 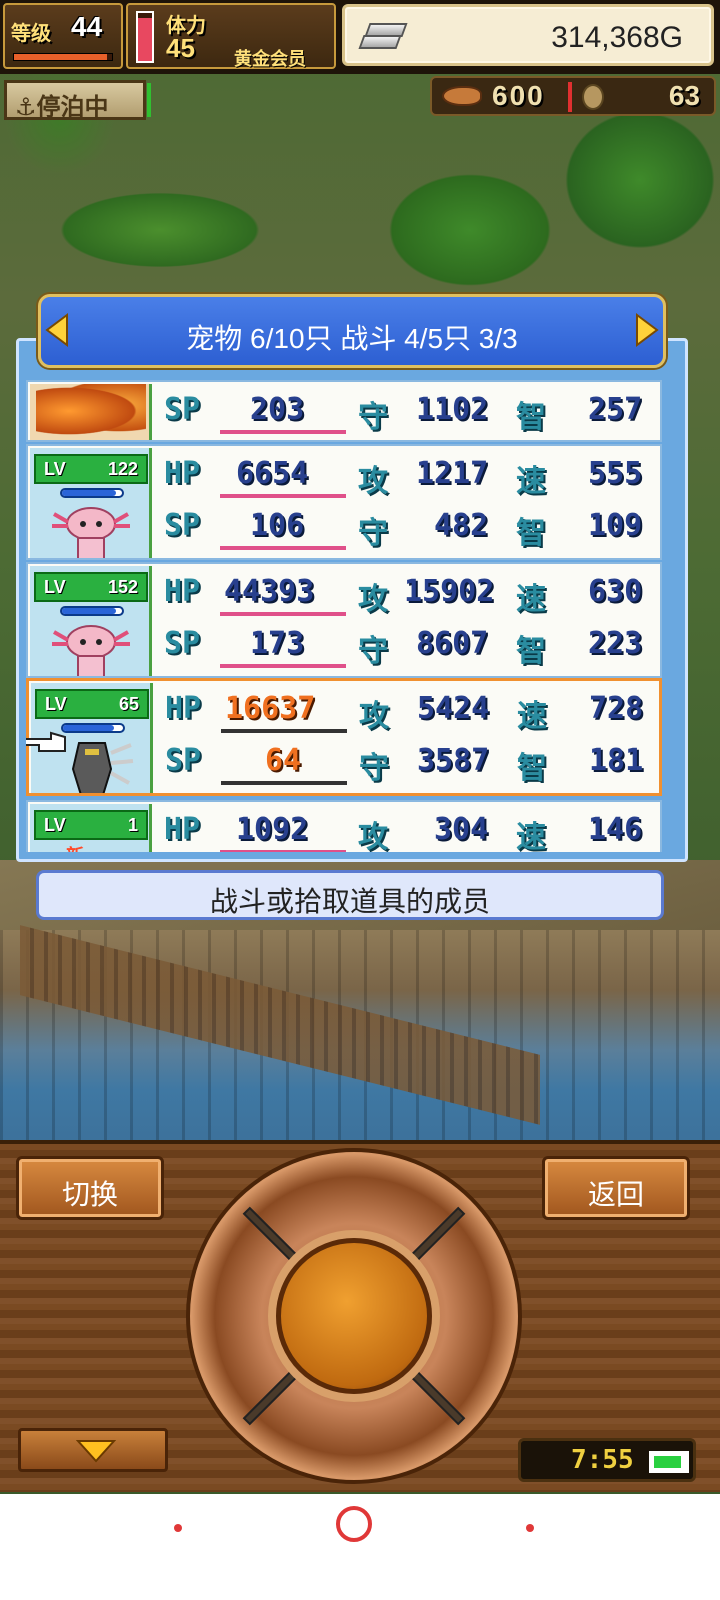 I want to click on int-value: 223, so click(x=615, y=643).